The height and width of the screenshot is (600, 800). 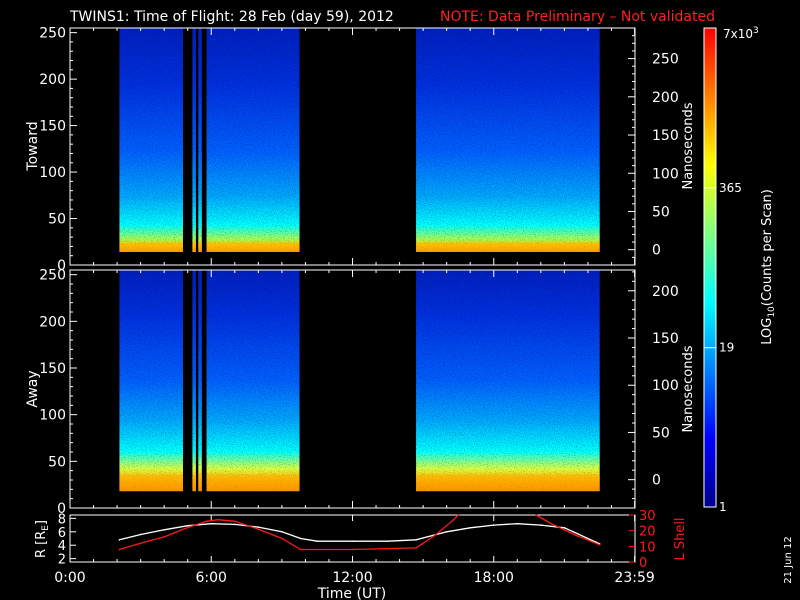 I want to click on colorbar-label-sub: 10, so click(x=772, y=312).